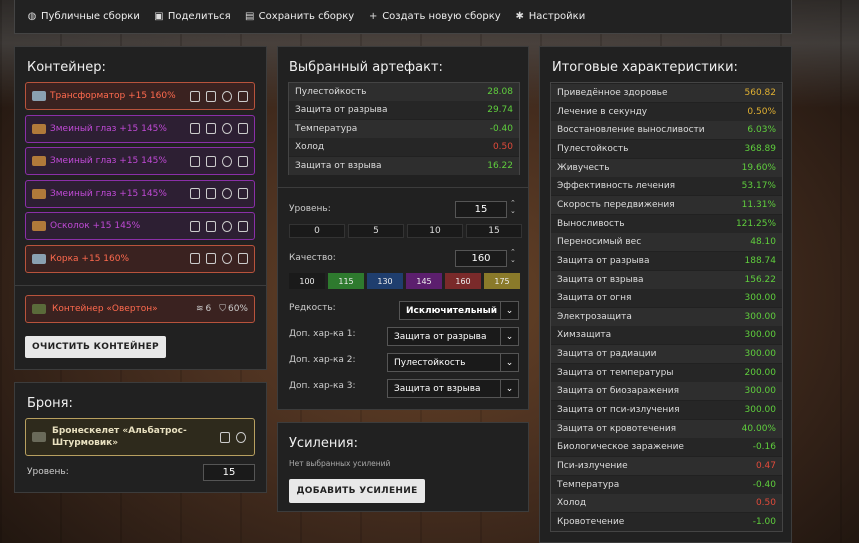  What do you see at coordinates (666, 521) in the screenshot?
I see `total-stat-row: Кровотечение -1.00` at bounding box center [666, 521].